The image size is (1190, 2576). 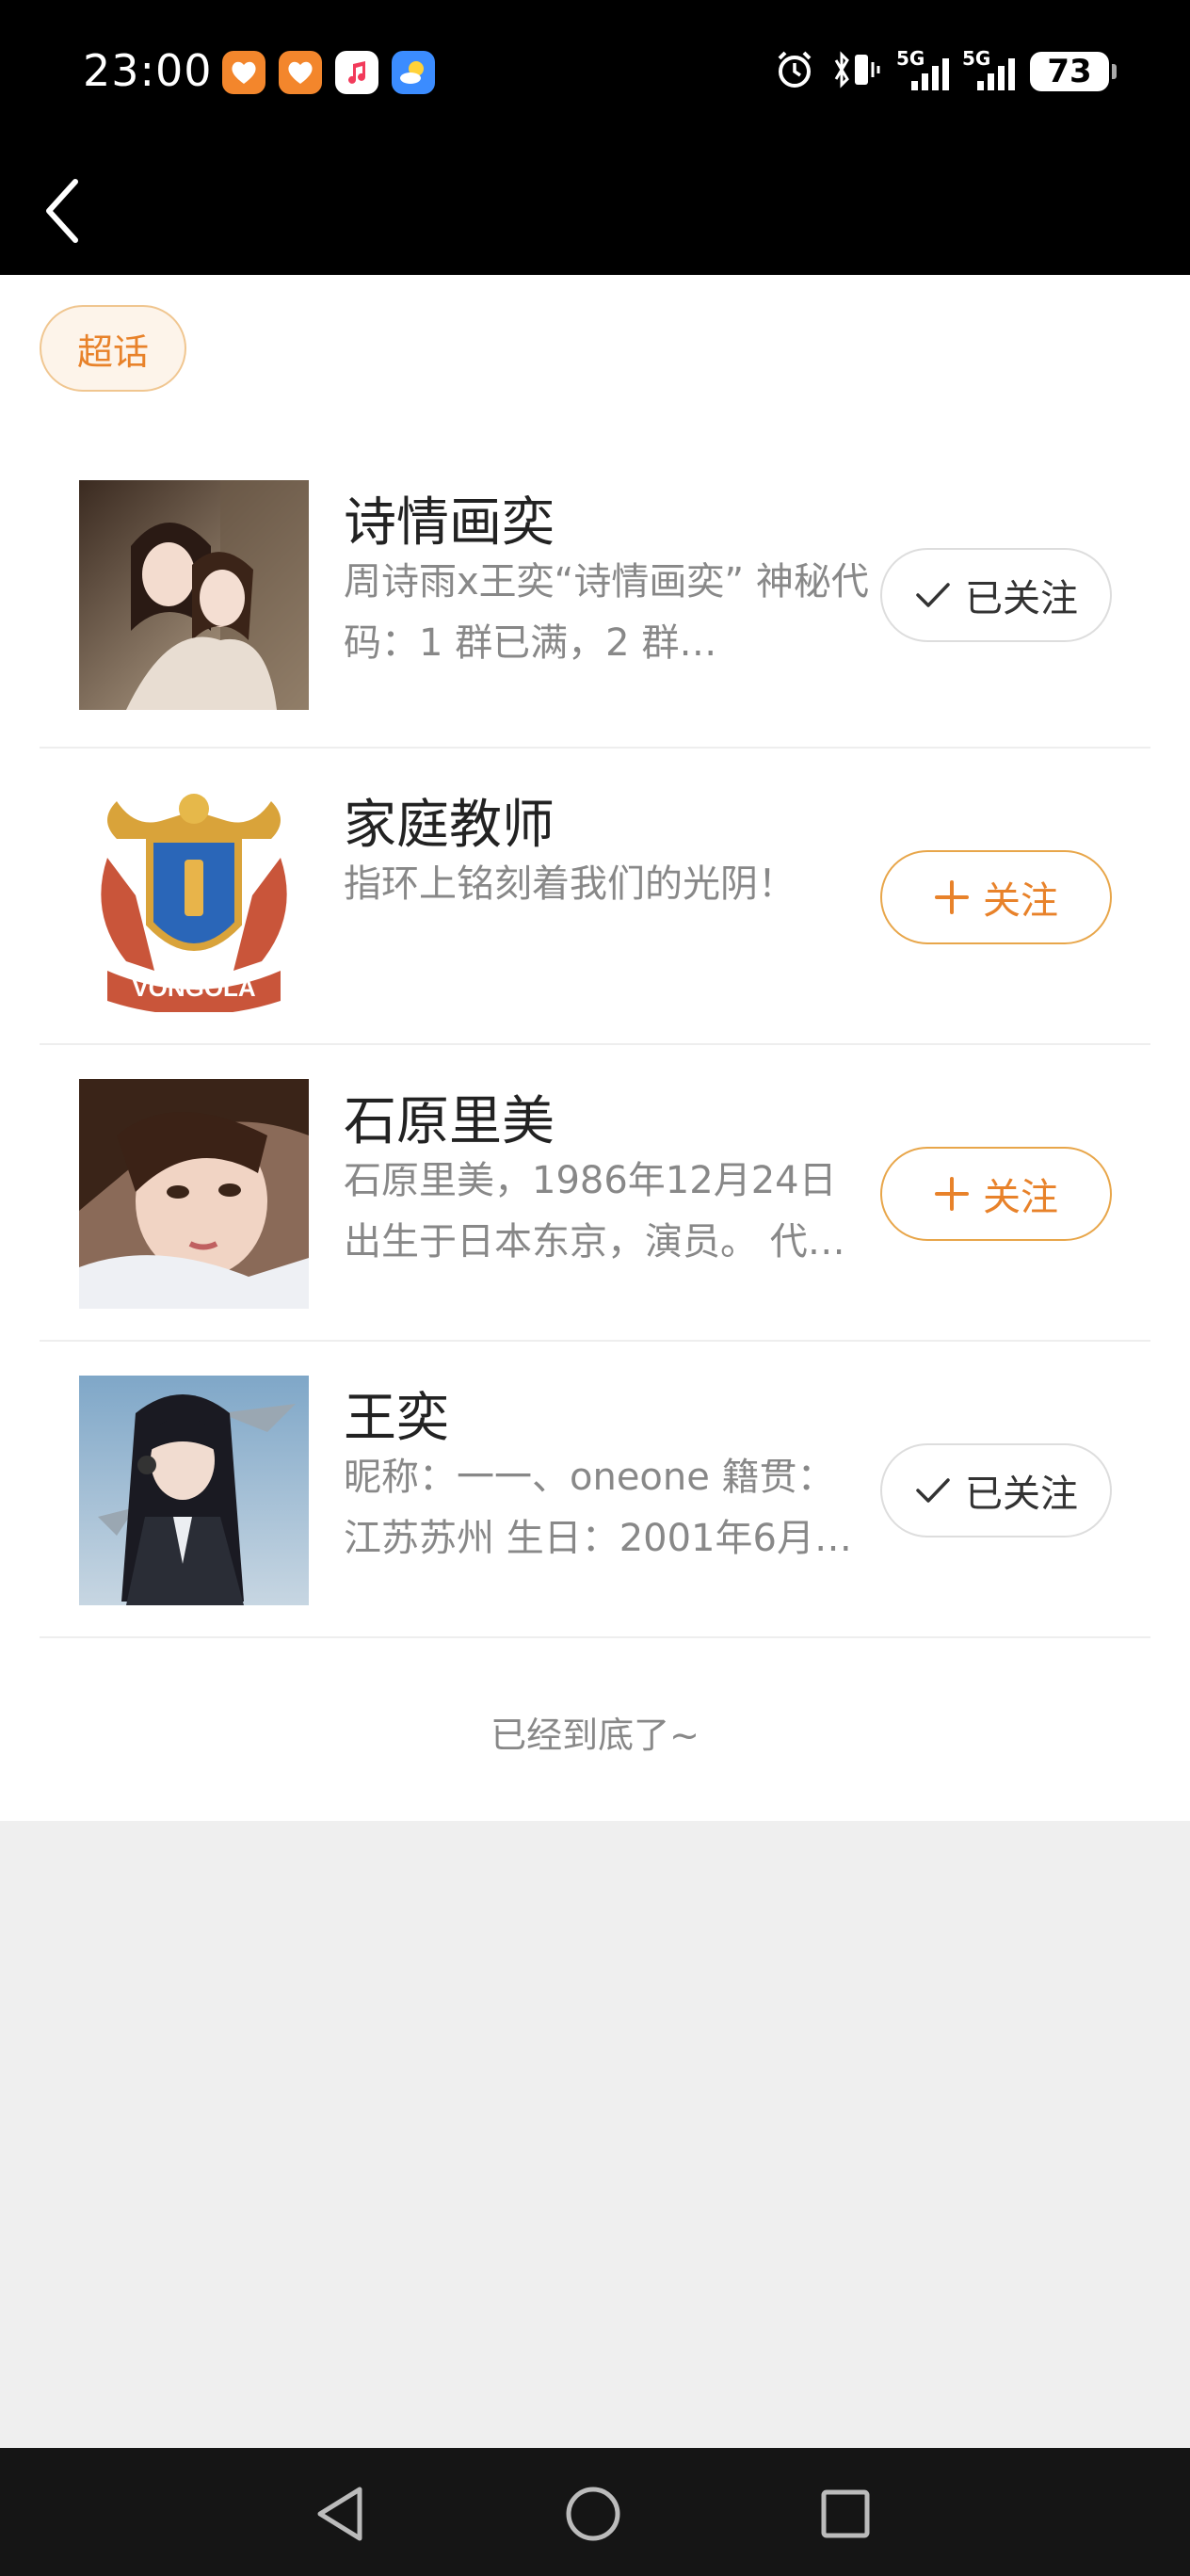 What do you see at coordinates (449, 1121) in the screenshot?
I see `topic-title: 石原里美` at bounding box center [449, 1121].